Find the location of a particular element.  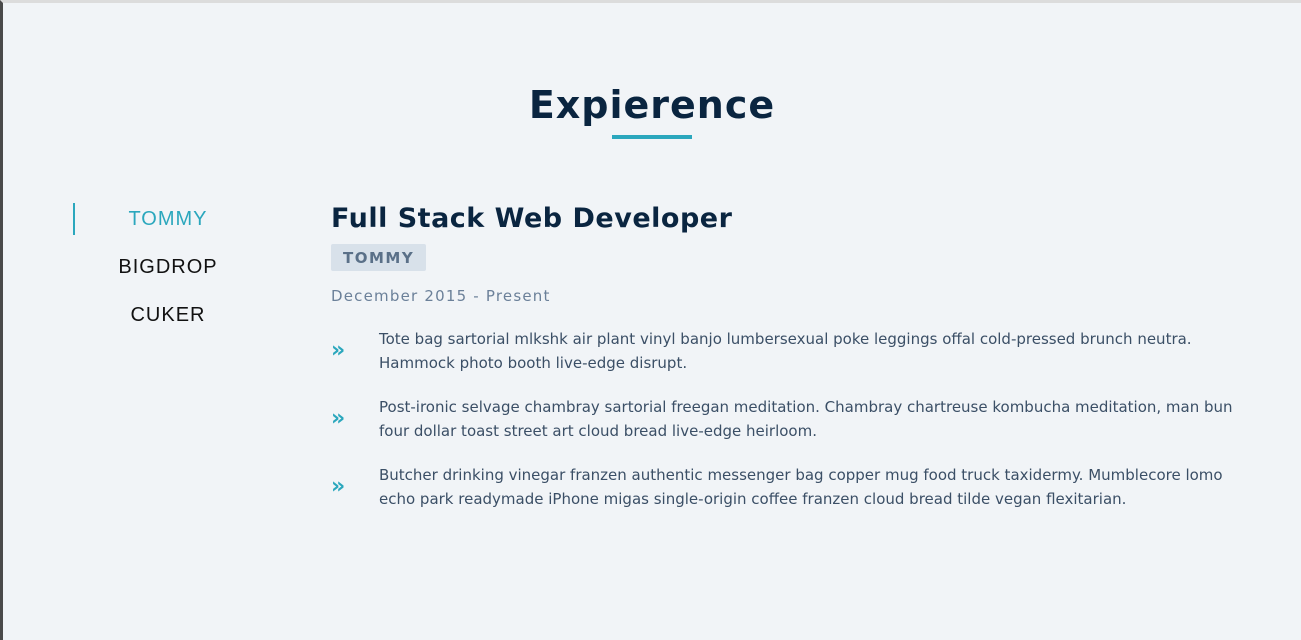

tab-cuker: CUKER is located at coordinates (168, 323).